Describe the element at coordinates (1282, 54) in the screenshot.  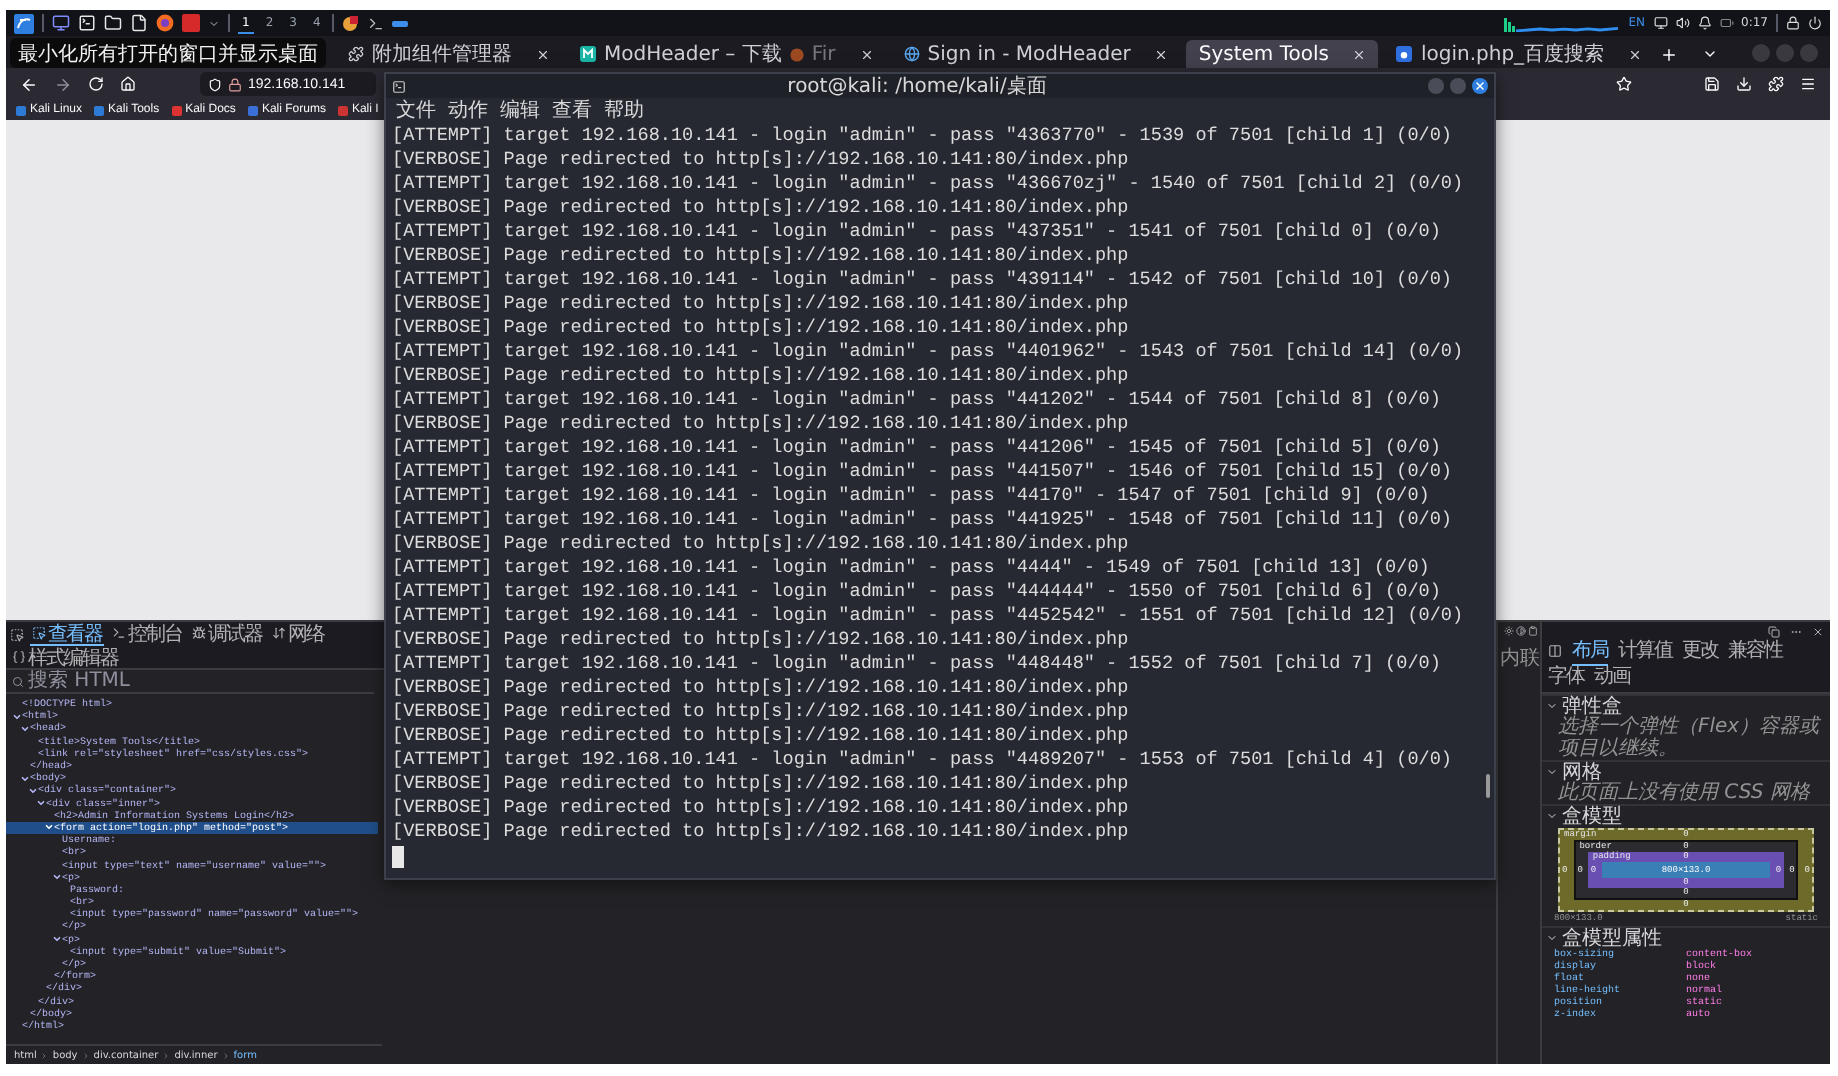
I see `browser-tab: System Tools` at that location.